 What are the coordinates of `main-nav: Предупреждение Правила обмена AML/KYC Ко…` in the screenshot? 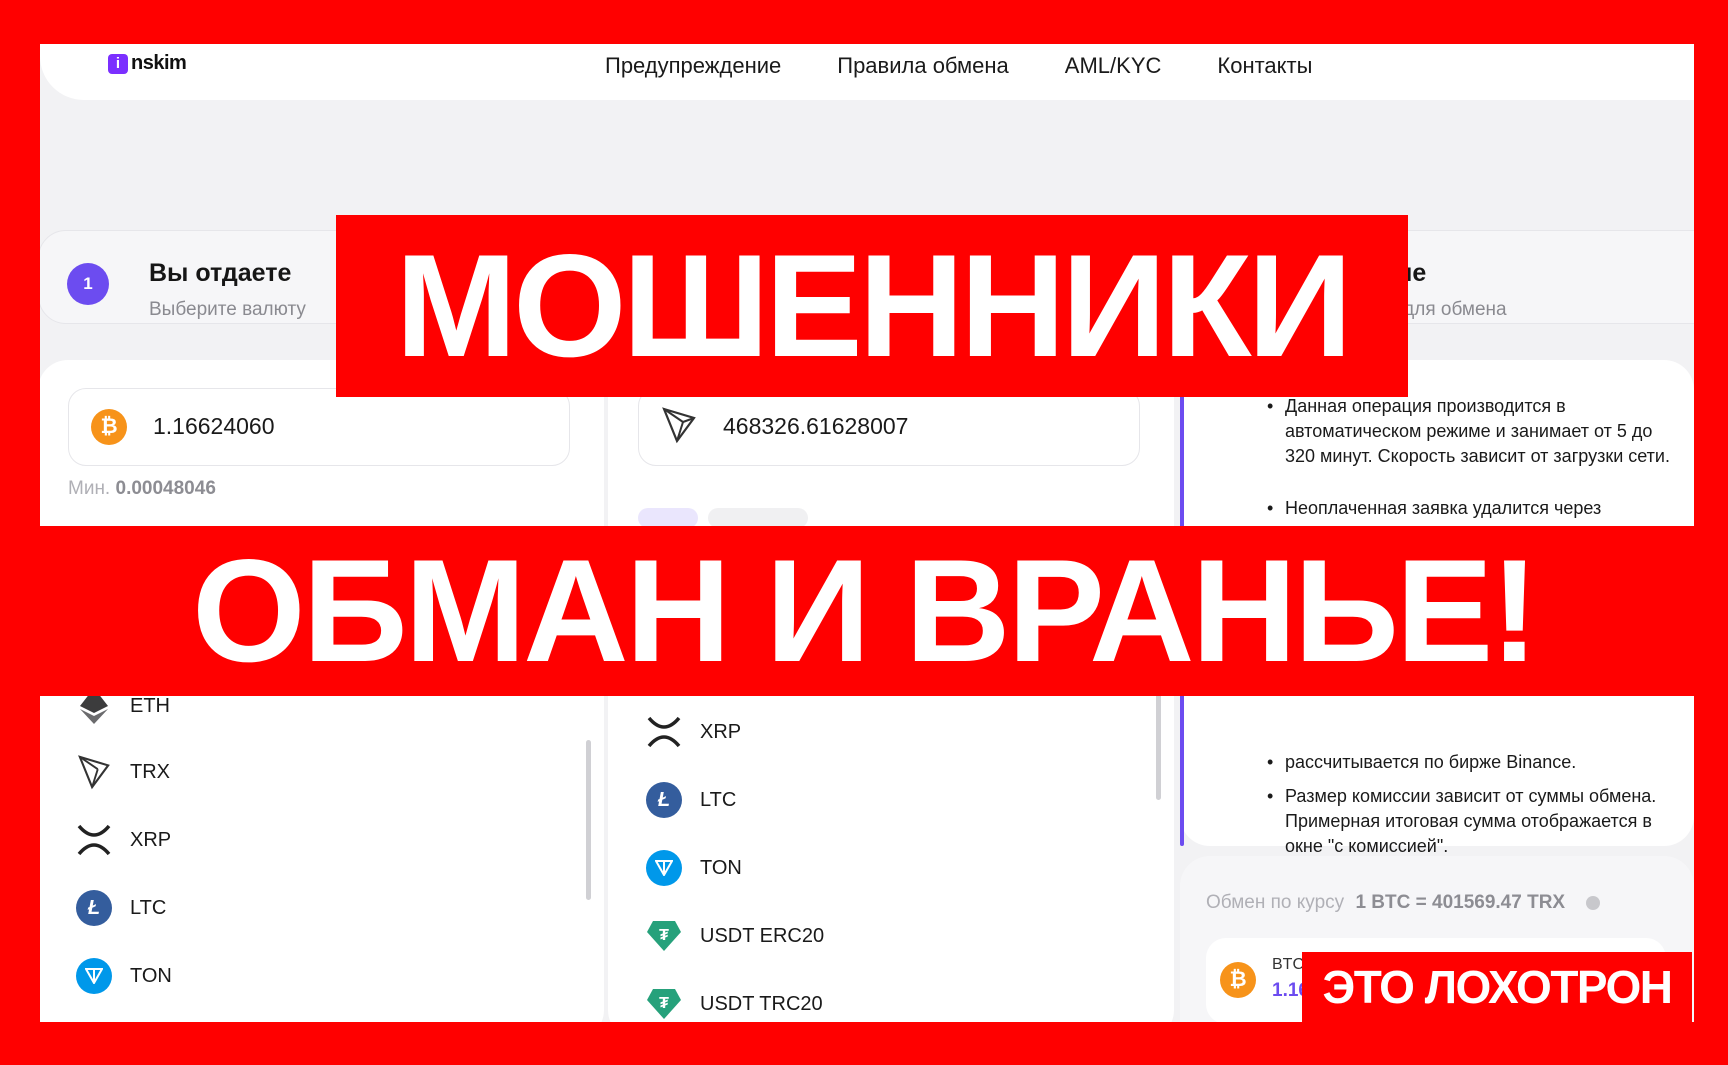 It's located at (958, 66).